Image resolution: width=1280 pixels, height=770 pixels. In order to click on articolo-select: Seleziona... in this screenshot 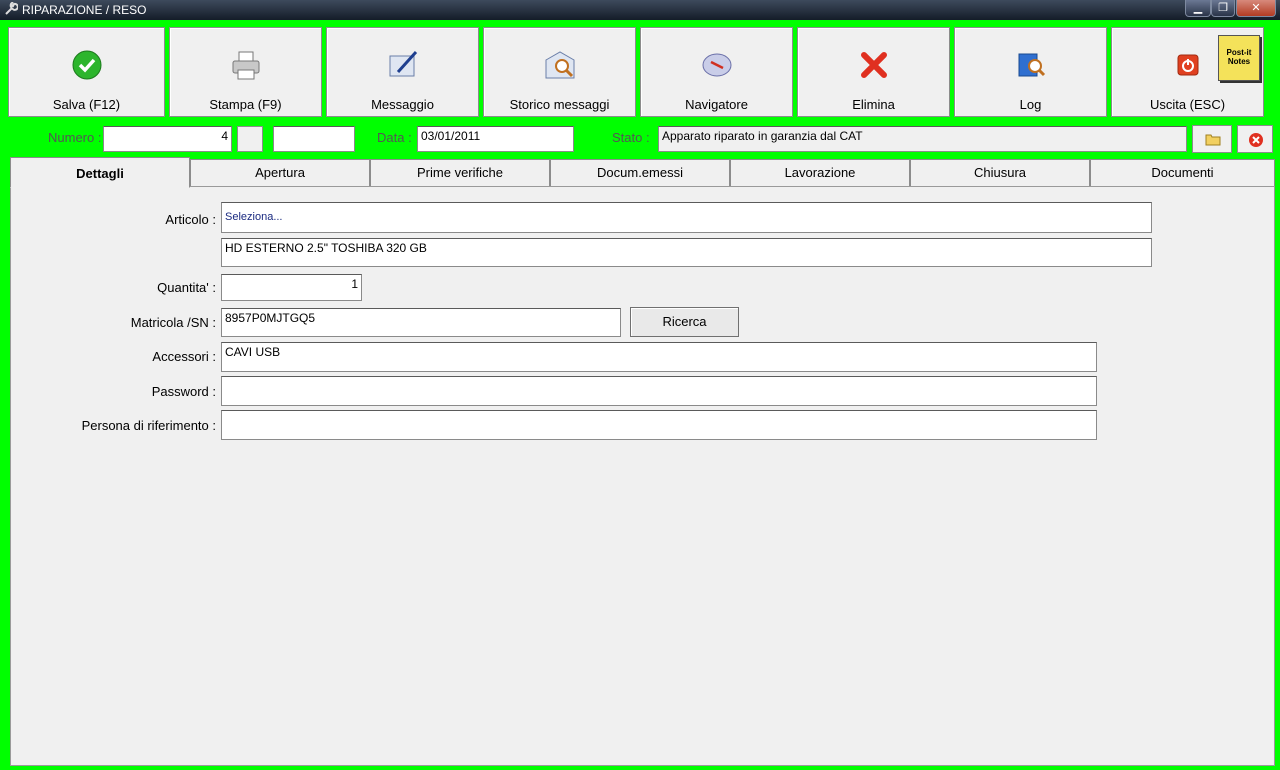, I will do `click(686, 217)`.